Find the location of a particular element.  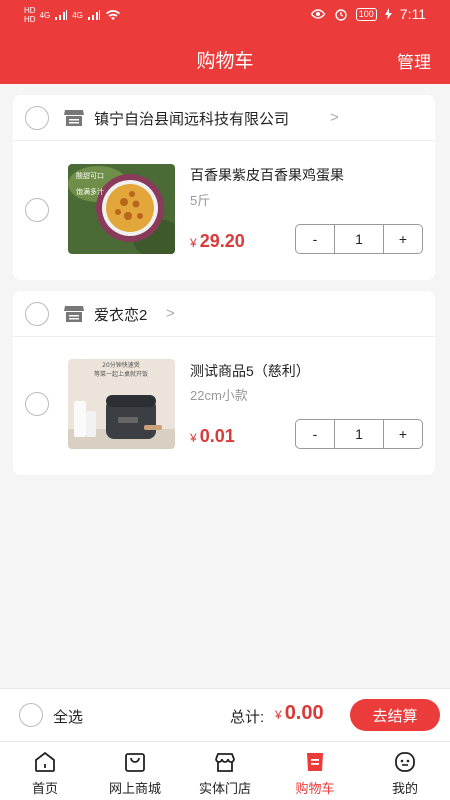

product-spec: 5斤 is located at coordinates (200, 200).